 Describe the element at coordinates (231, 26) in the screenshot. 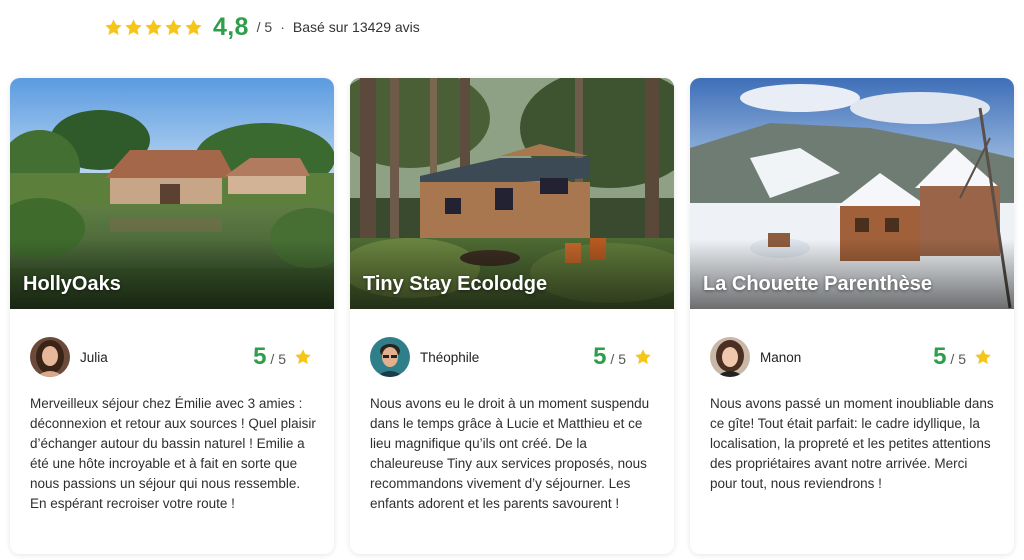

I see `average-rating: 4,8` at that location.